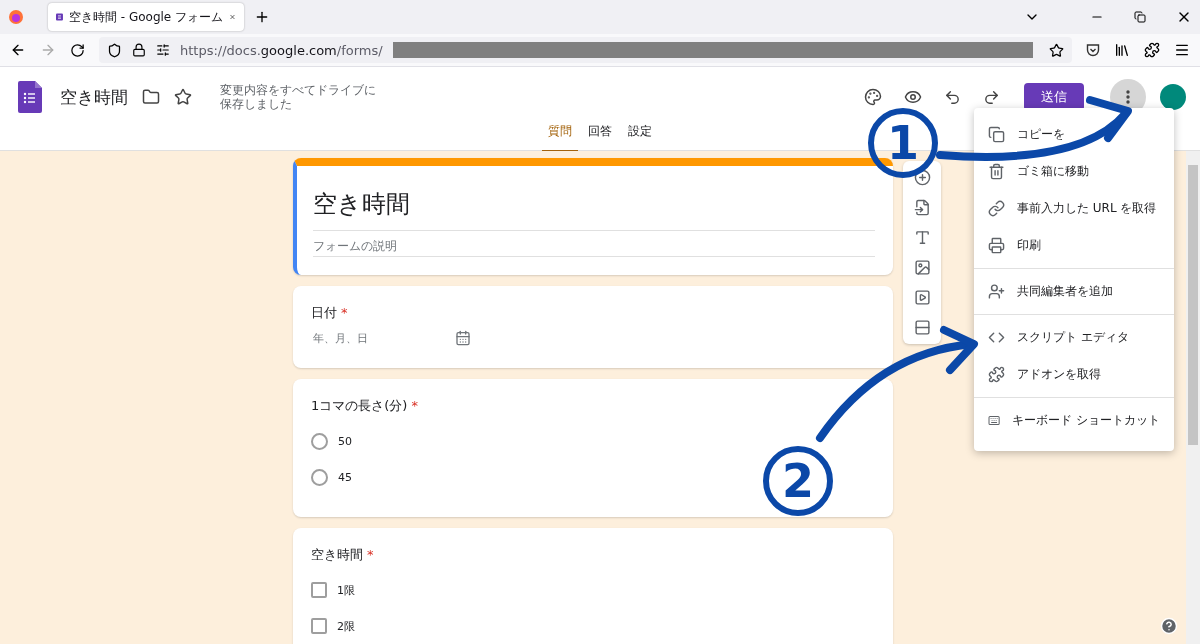 The image size is (1200, 644). What do you see at coordinates (1074, 420) in the screenshot?
I see `menu-item: キーボード ショートカット` at bounding box center [1074, 420].